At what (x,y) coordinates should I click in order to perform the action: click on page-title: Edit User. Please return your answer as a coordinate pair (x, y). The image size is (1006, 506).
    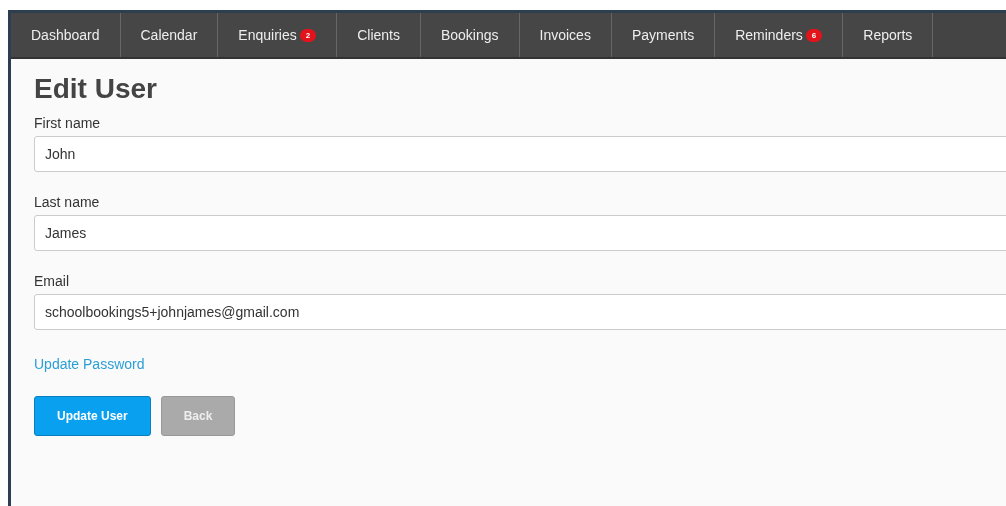
    Looking at the image, I should click on (96, 89).